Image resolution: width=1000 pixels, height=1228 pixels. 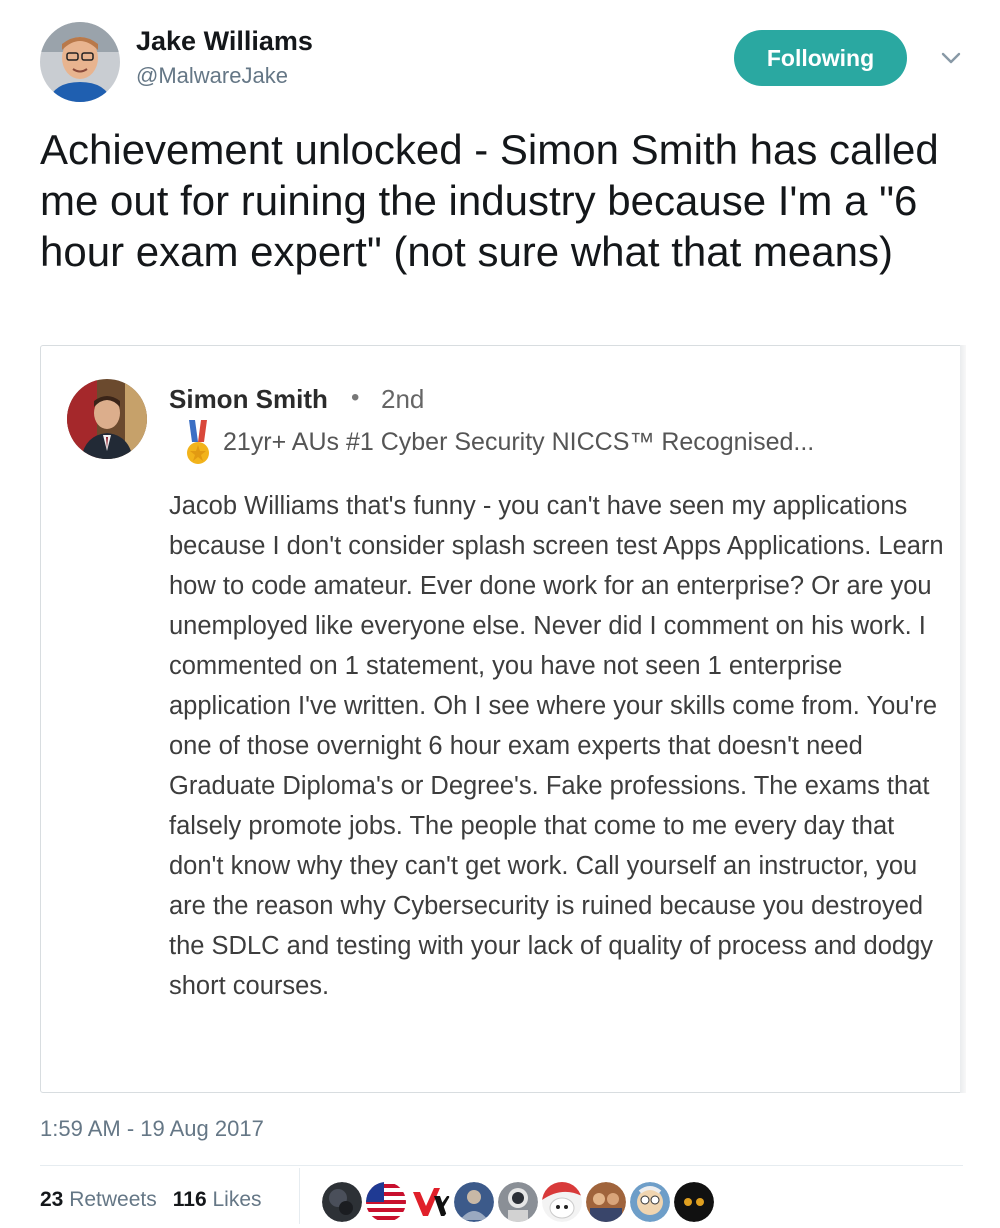 I want to click on connection-degree: 2nd, so click(x=403, y=399).